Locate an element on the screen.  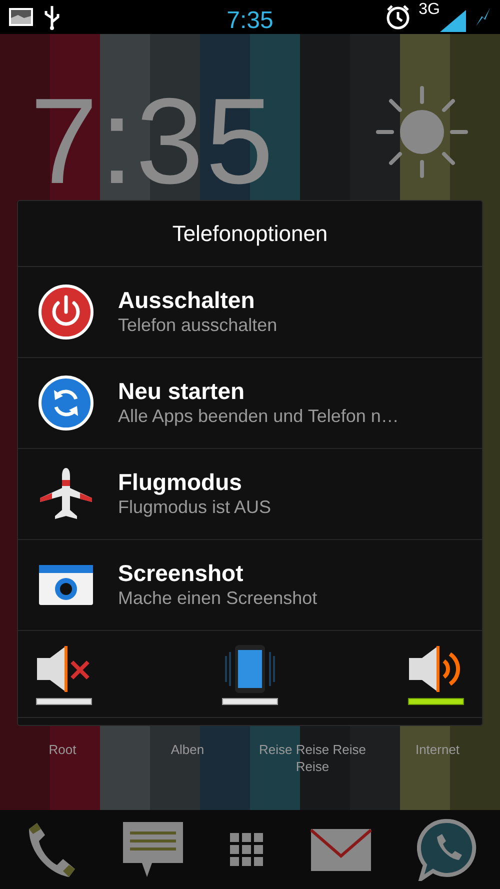
item-title: Screenshot is located at coordinates (181, 574).